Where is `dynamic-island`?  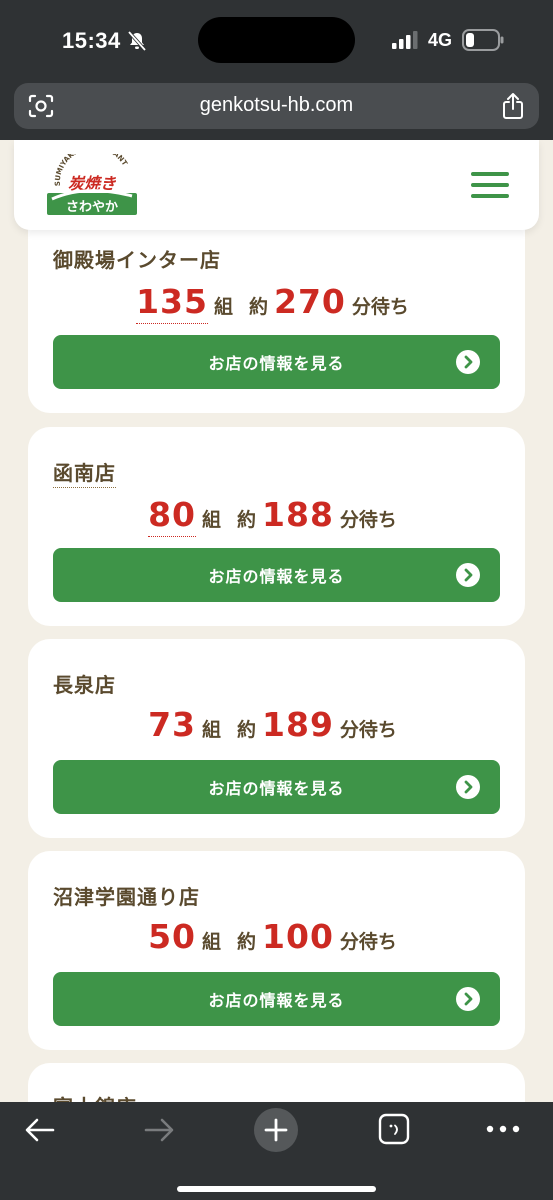
dynamic-island is located at coordinates (276, 40).